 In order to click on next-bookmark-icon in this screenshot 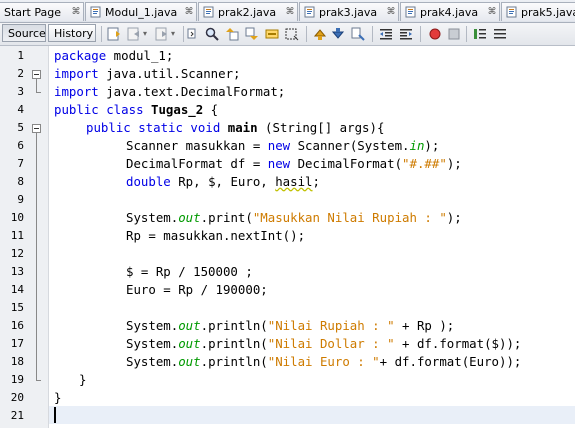, I will do `click(338, 34)`.